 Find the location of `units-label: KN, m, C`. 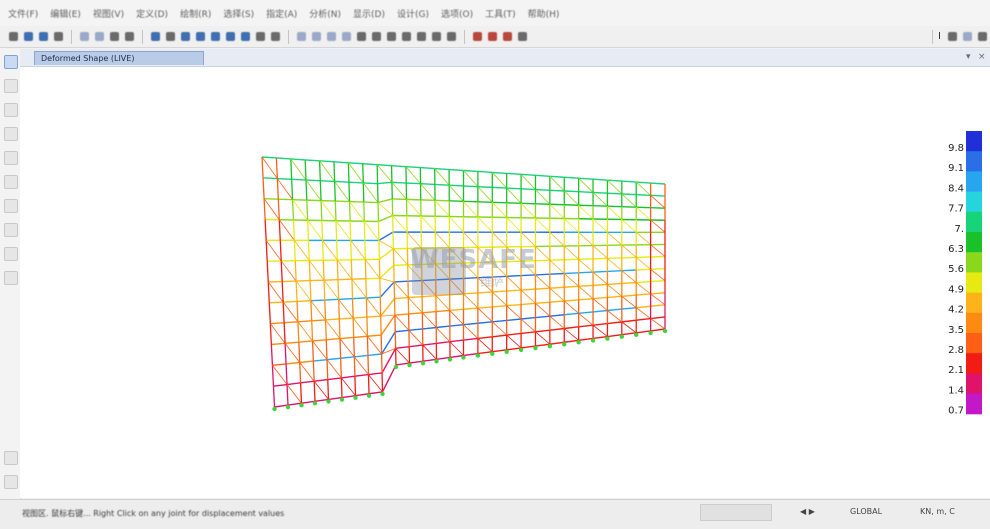

units-label: KN, m, C is located at coordinates (937, 511).